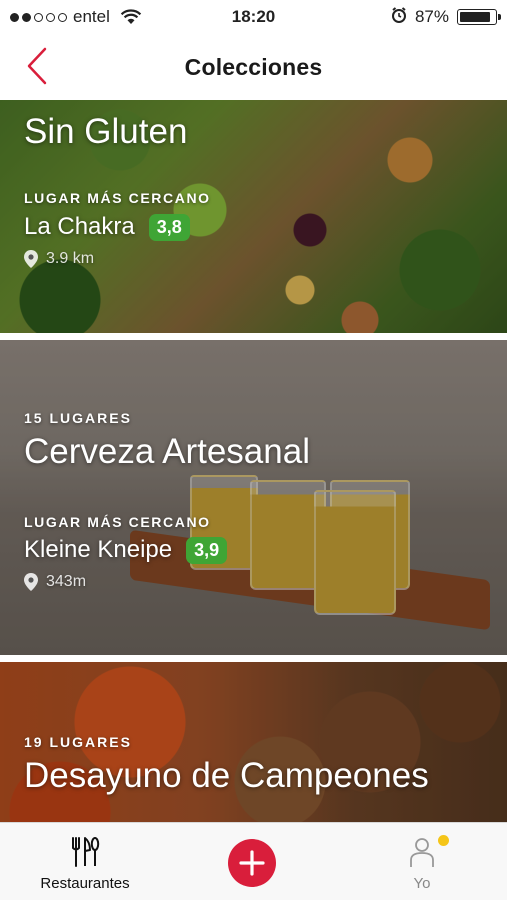  What do you see at coordinates (422, 883) in the screenshot?
I see `tab-label-yo: Yo` at bounding box center [422, 883].